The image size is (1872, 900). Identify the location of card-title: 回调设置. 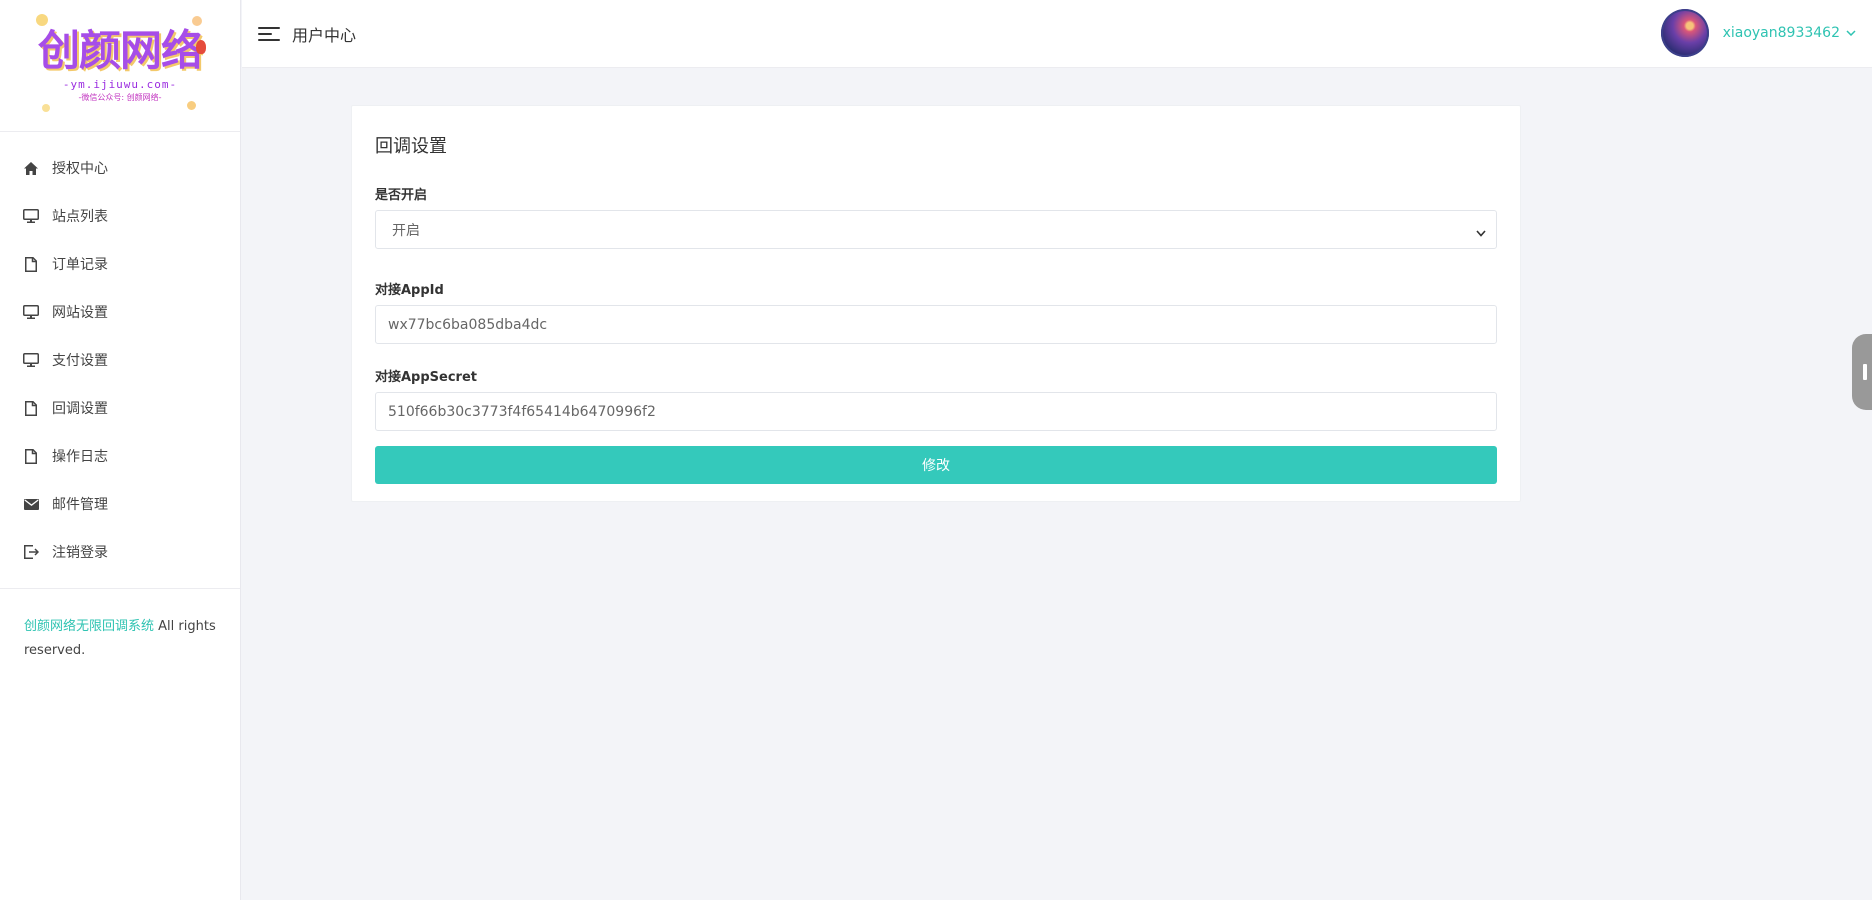
(411, 146).